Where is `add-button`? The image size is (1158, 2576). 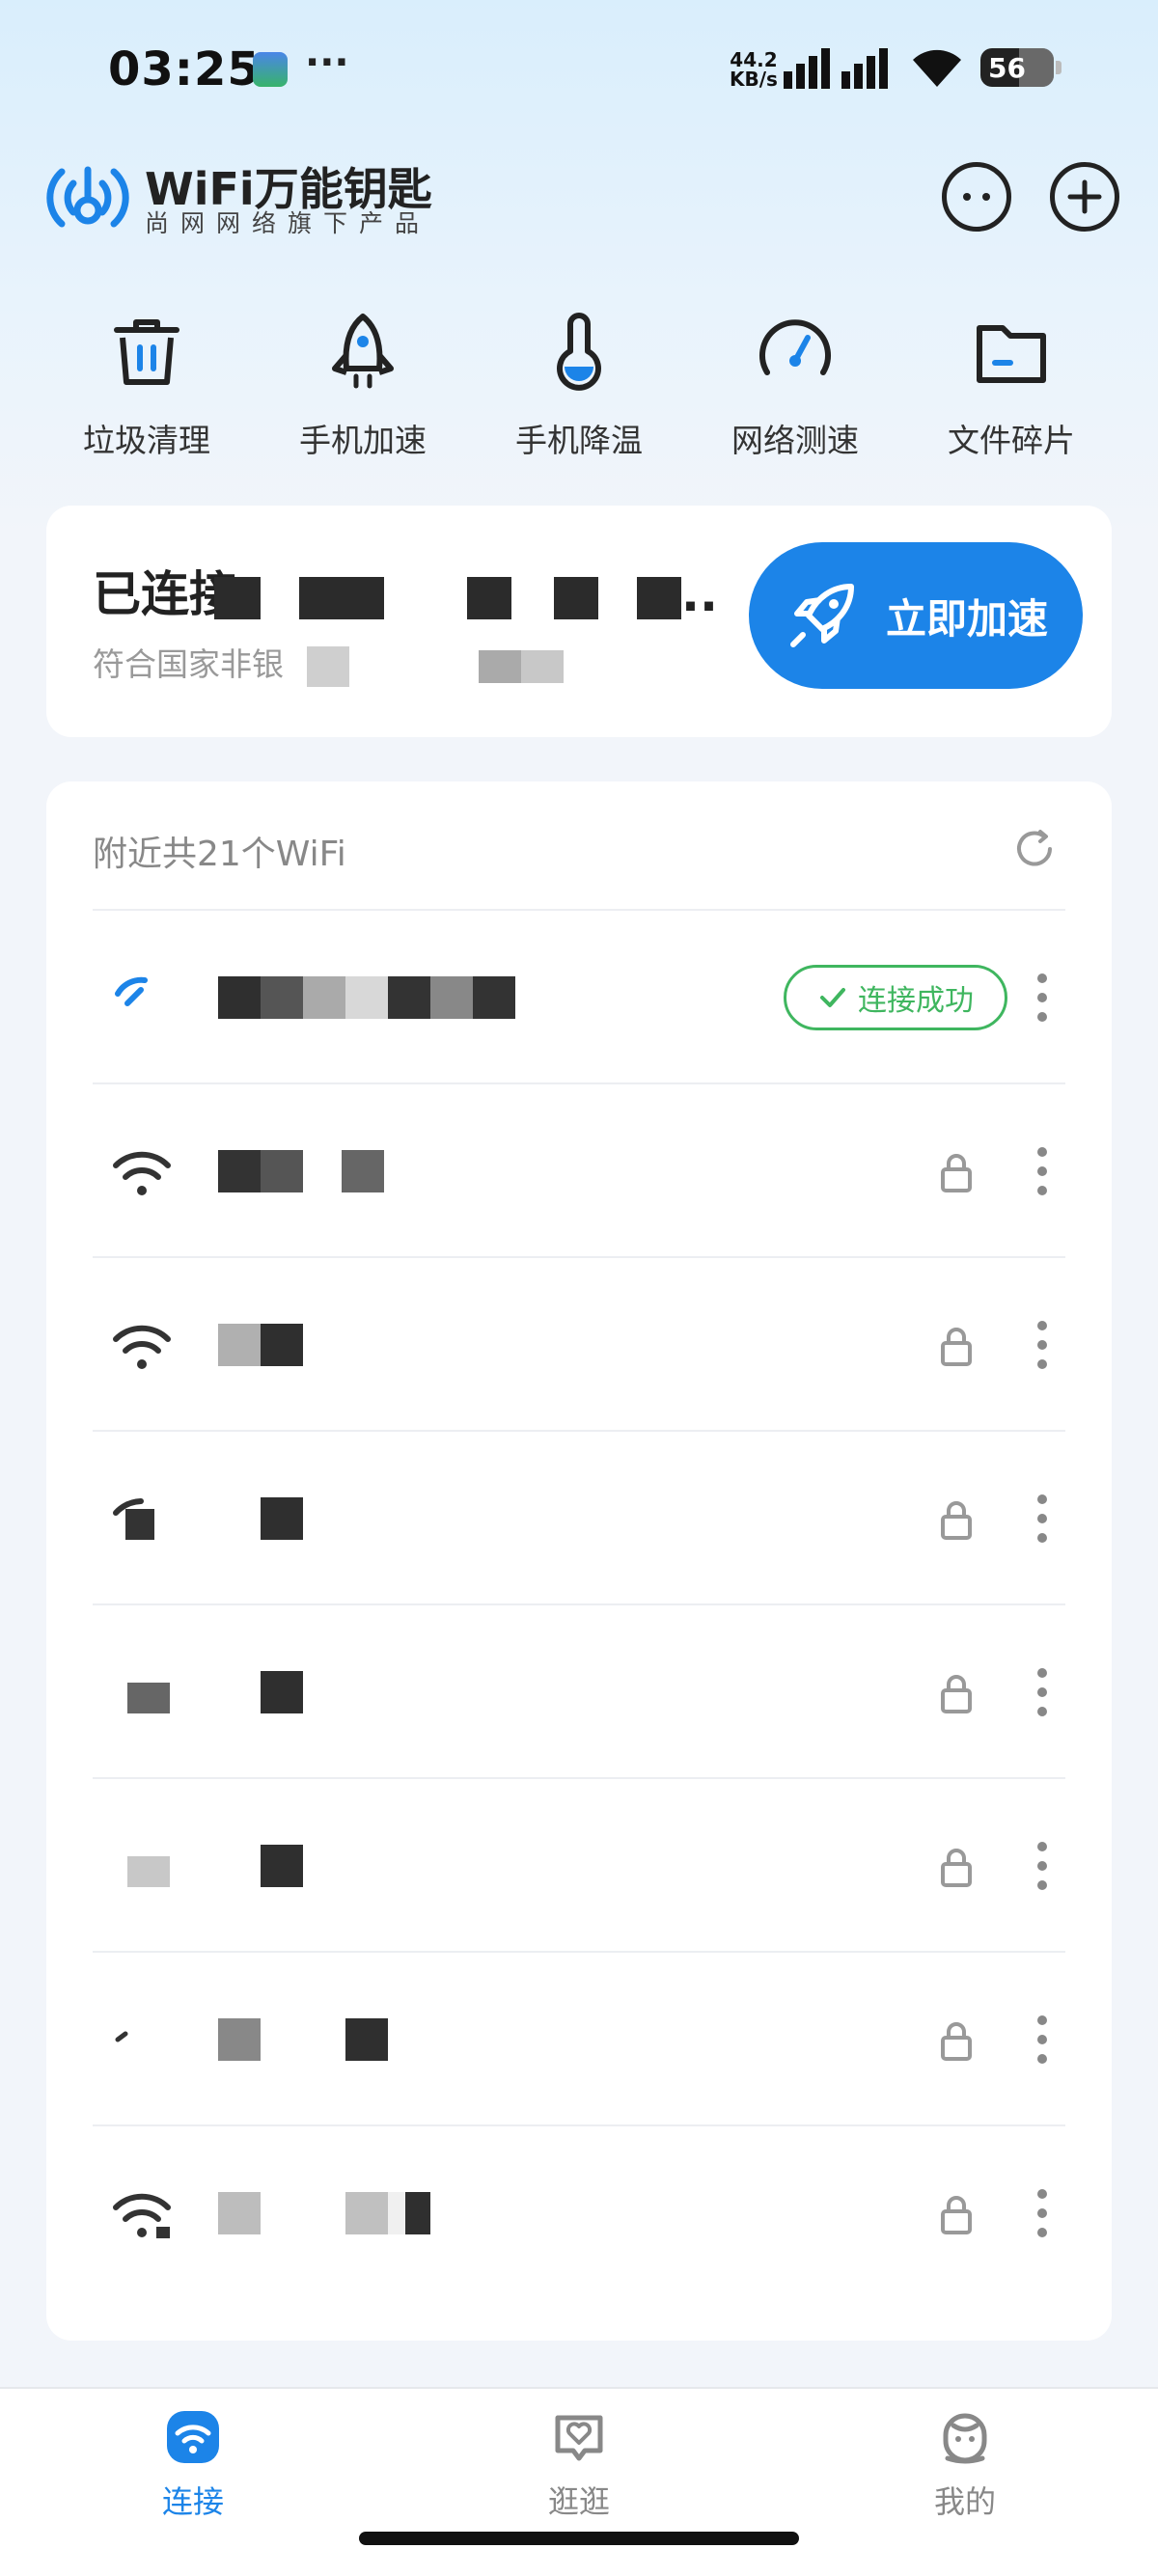
add-button is located at coordinates (1084, 197).